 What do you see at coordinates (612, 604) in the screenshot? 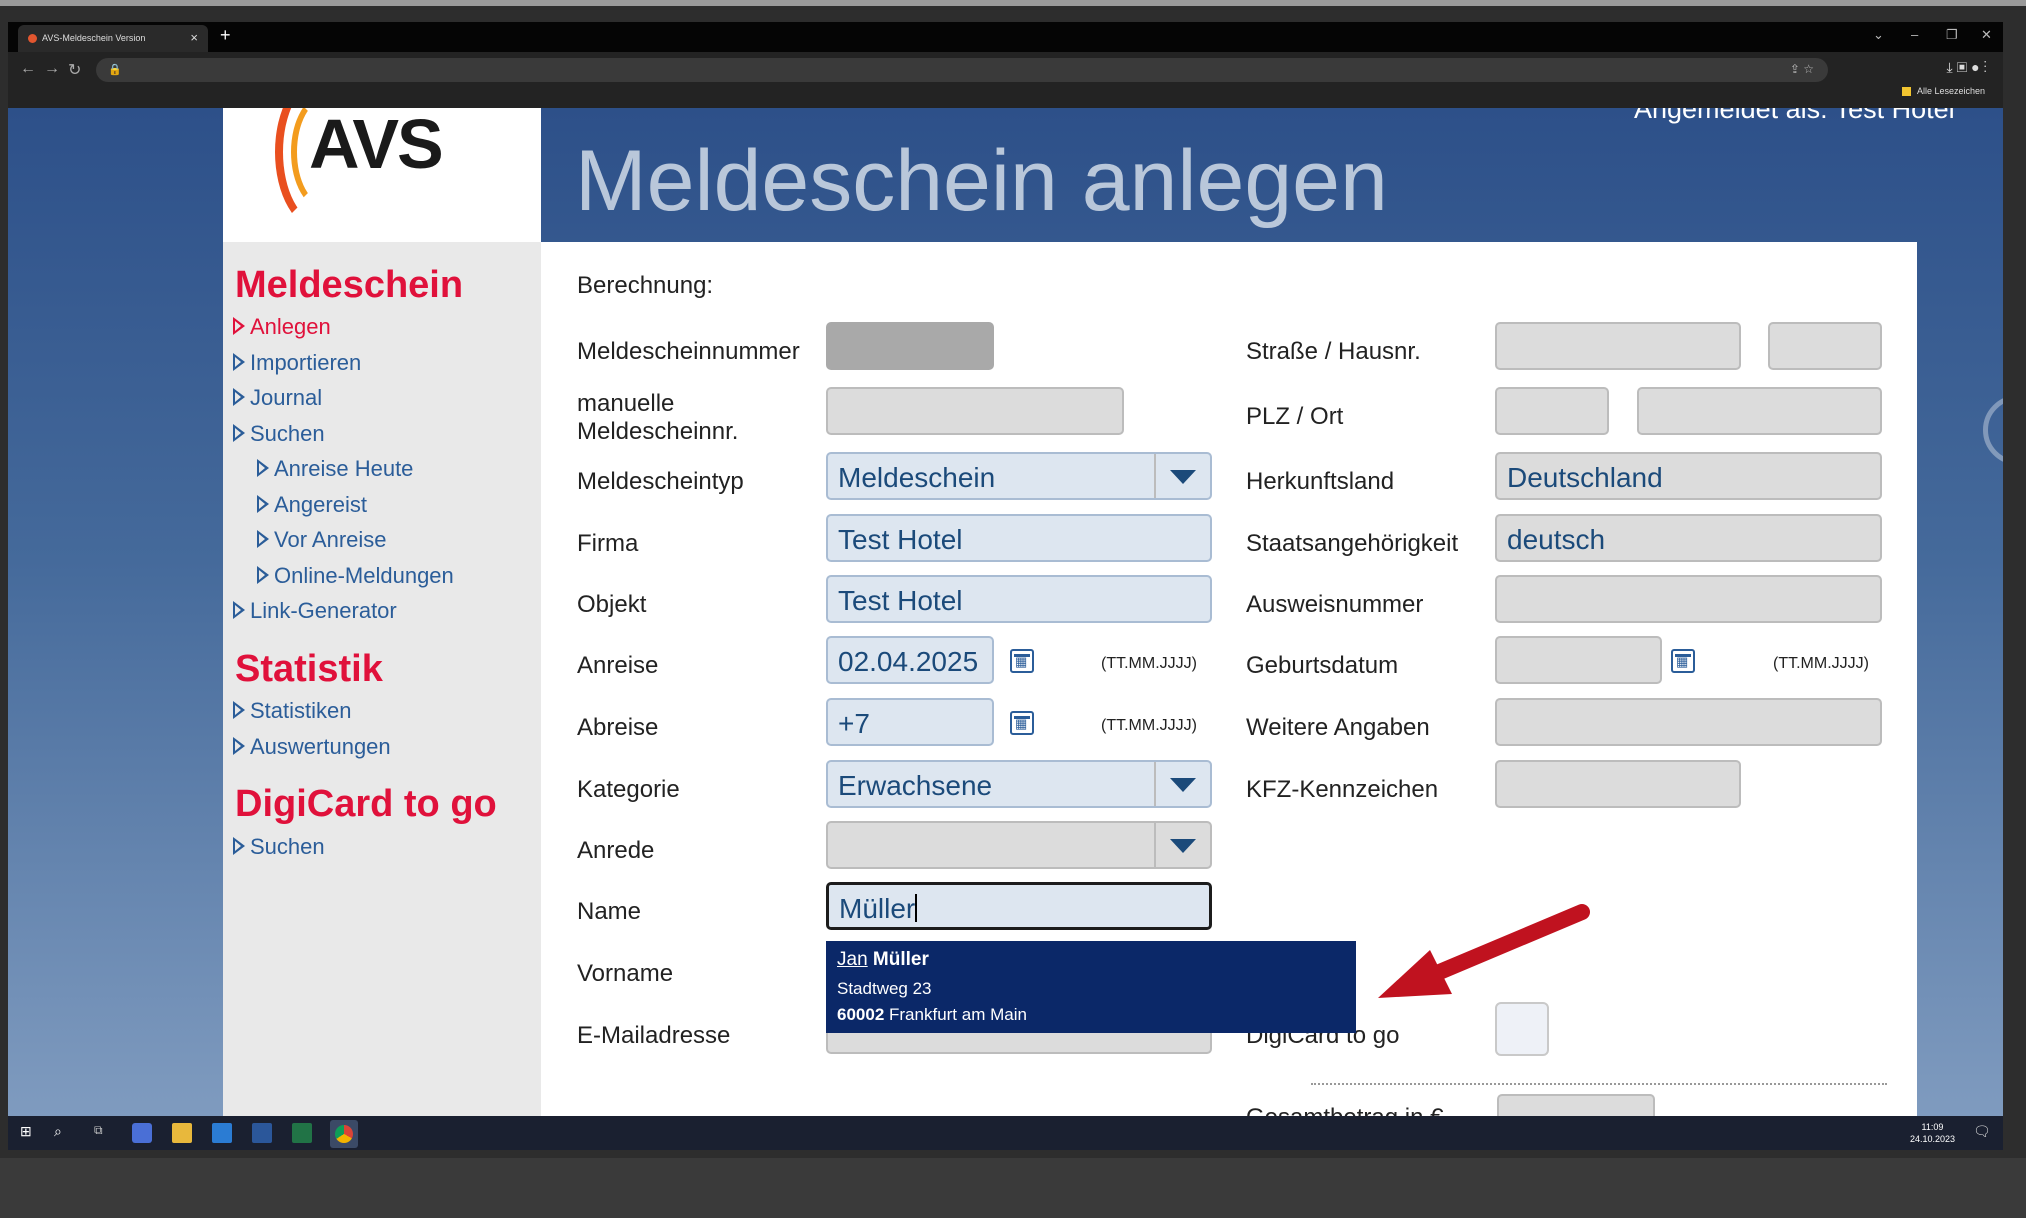
I see `label-objekt: Objekt` at bounding box center [612, 604].